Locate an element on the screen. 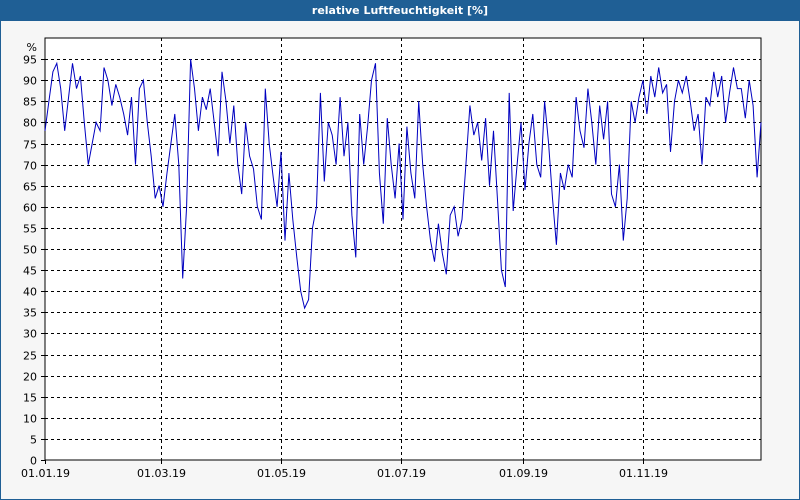 Image resolution: width=800 pixels, height=500 pixels. x-tick-label-01.09.19: 01.09.19 is located at coordinates (523, 473).